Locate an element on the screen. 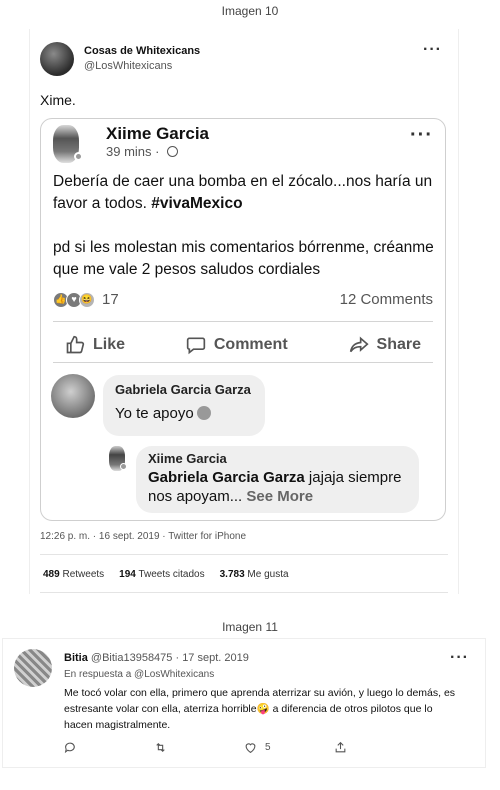 This screenshot has height=790, width=500. reply-author-name: Bitia is located at coordinates (76, 658).